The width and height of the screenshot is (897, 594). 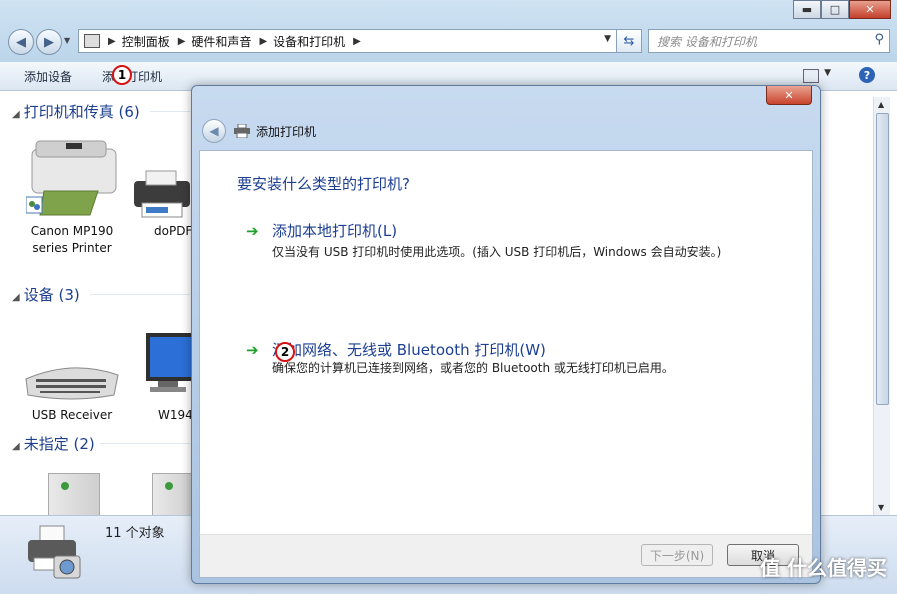 I want to click on printer-camera-icon, so click(x=54, y=552).